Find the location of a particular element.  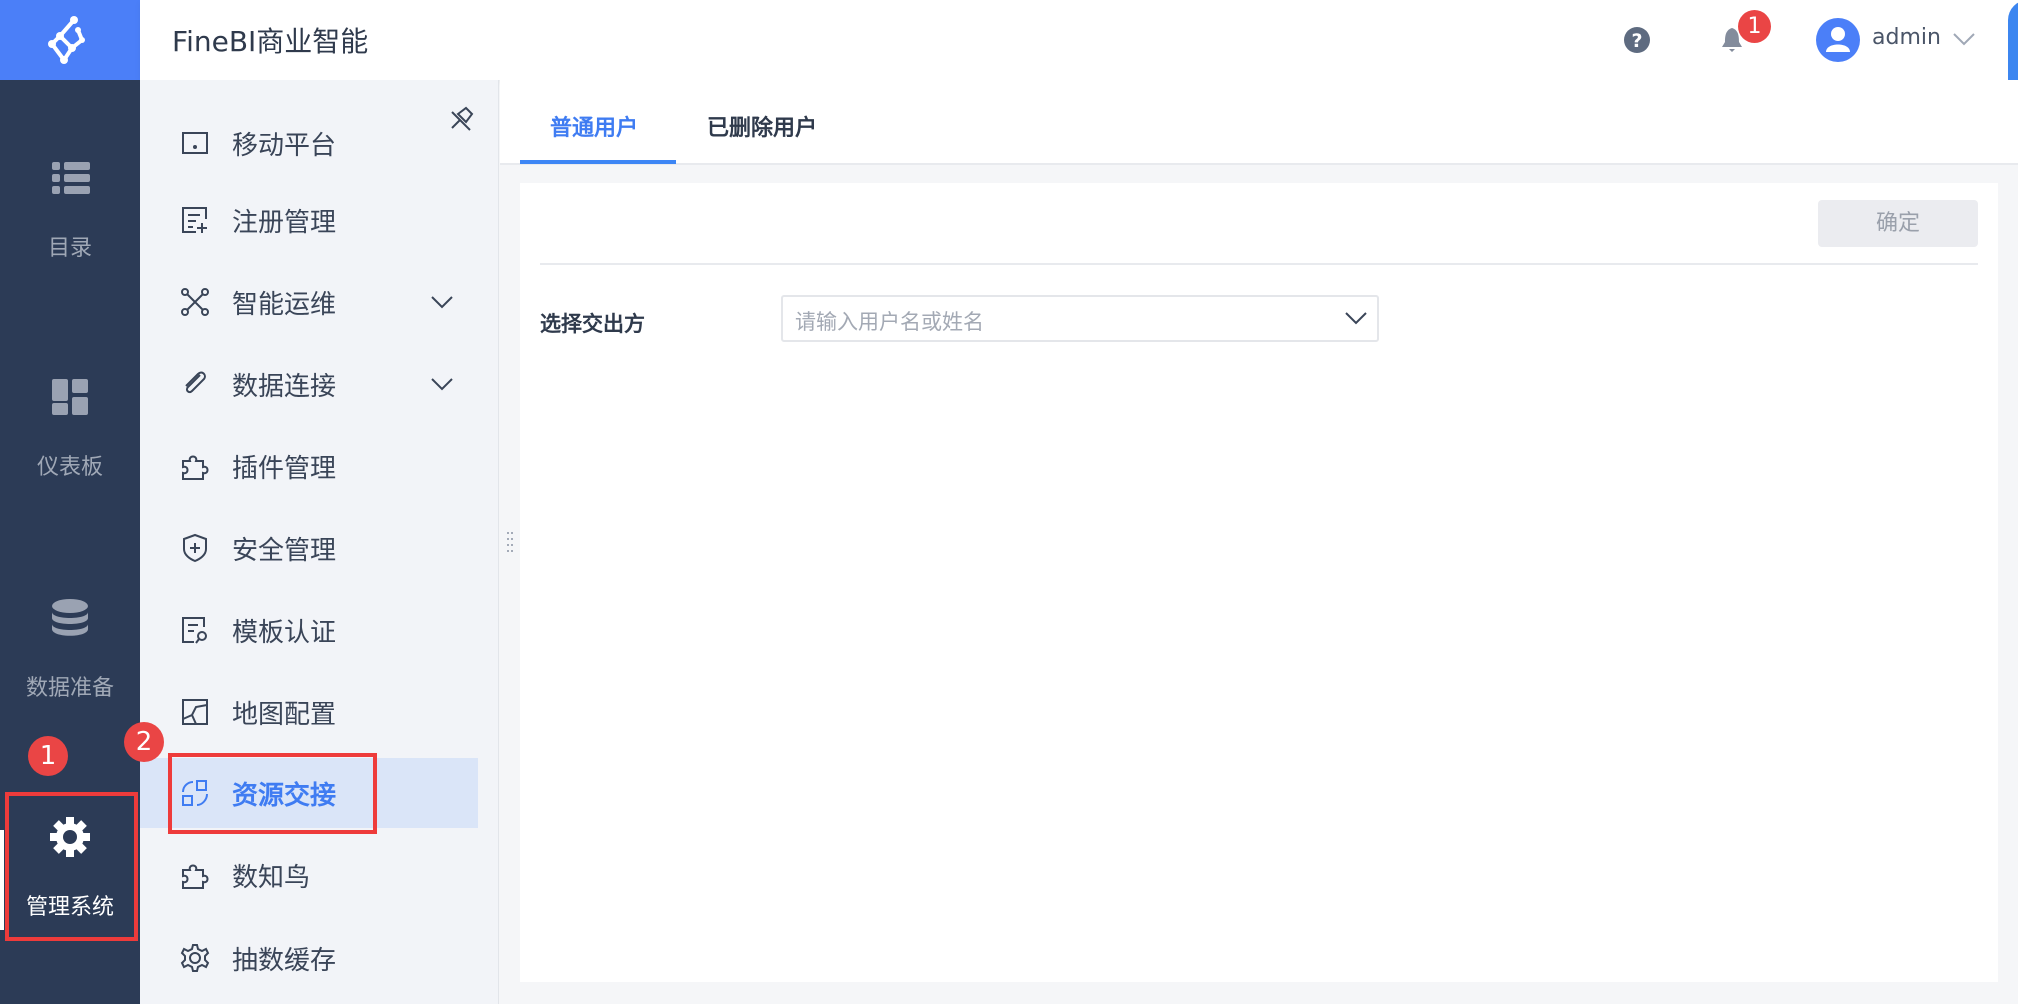

rail-item-dashboard: 仪表板 is located at coordinates (70, 428).